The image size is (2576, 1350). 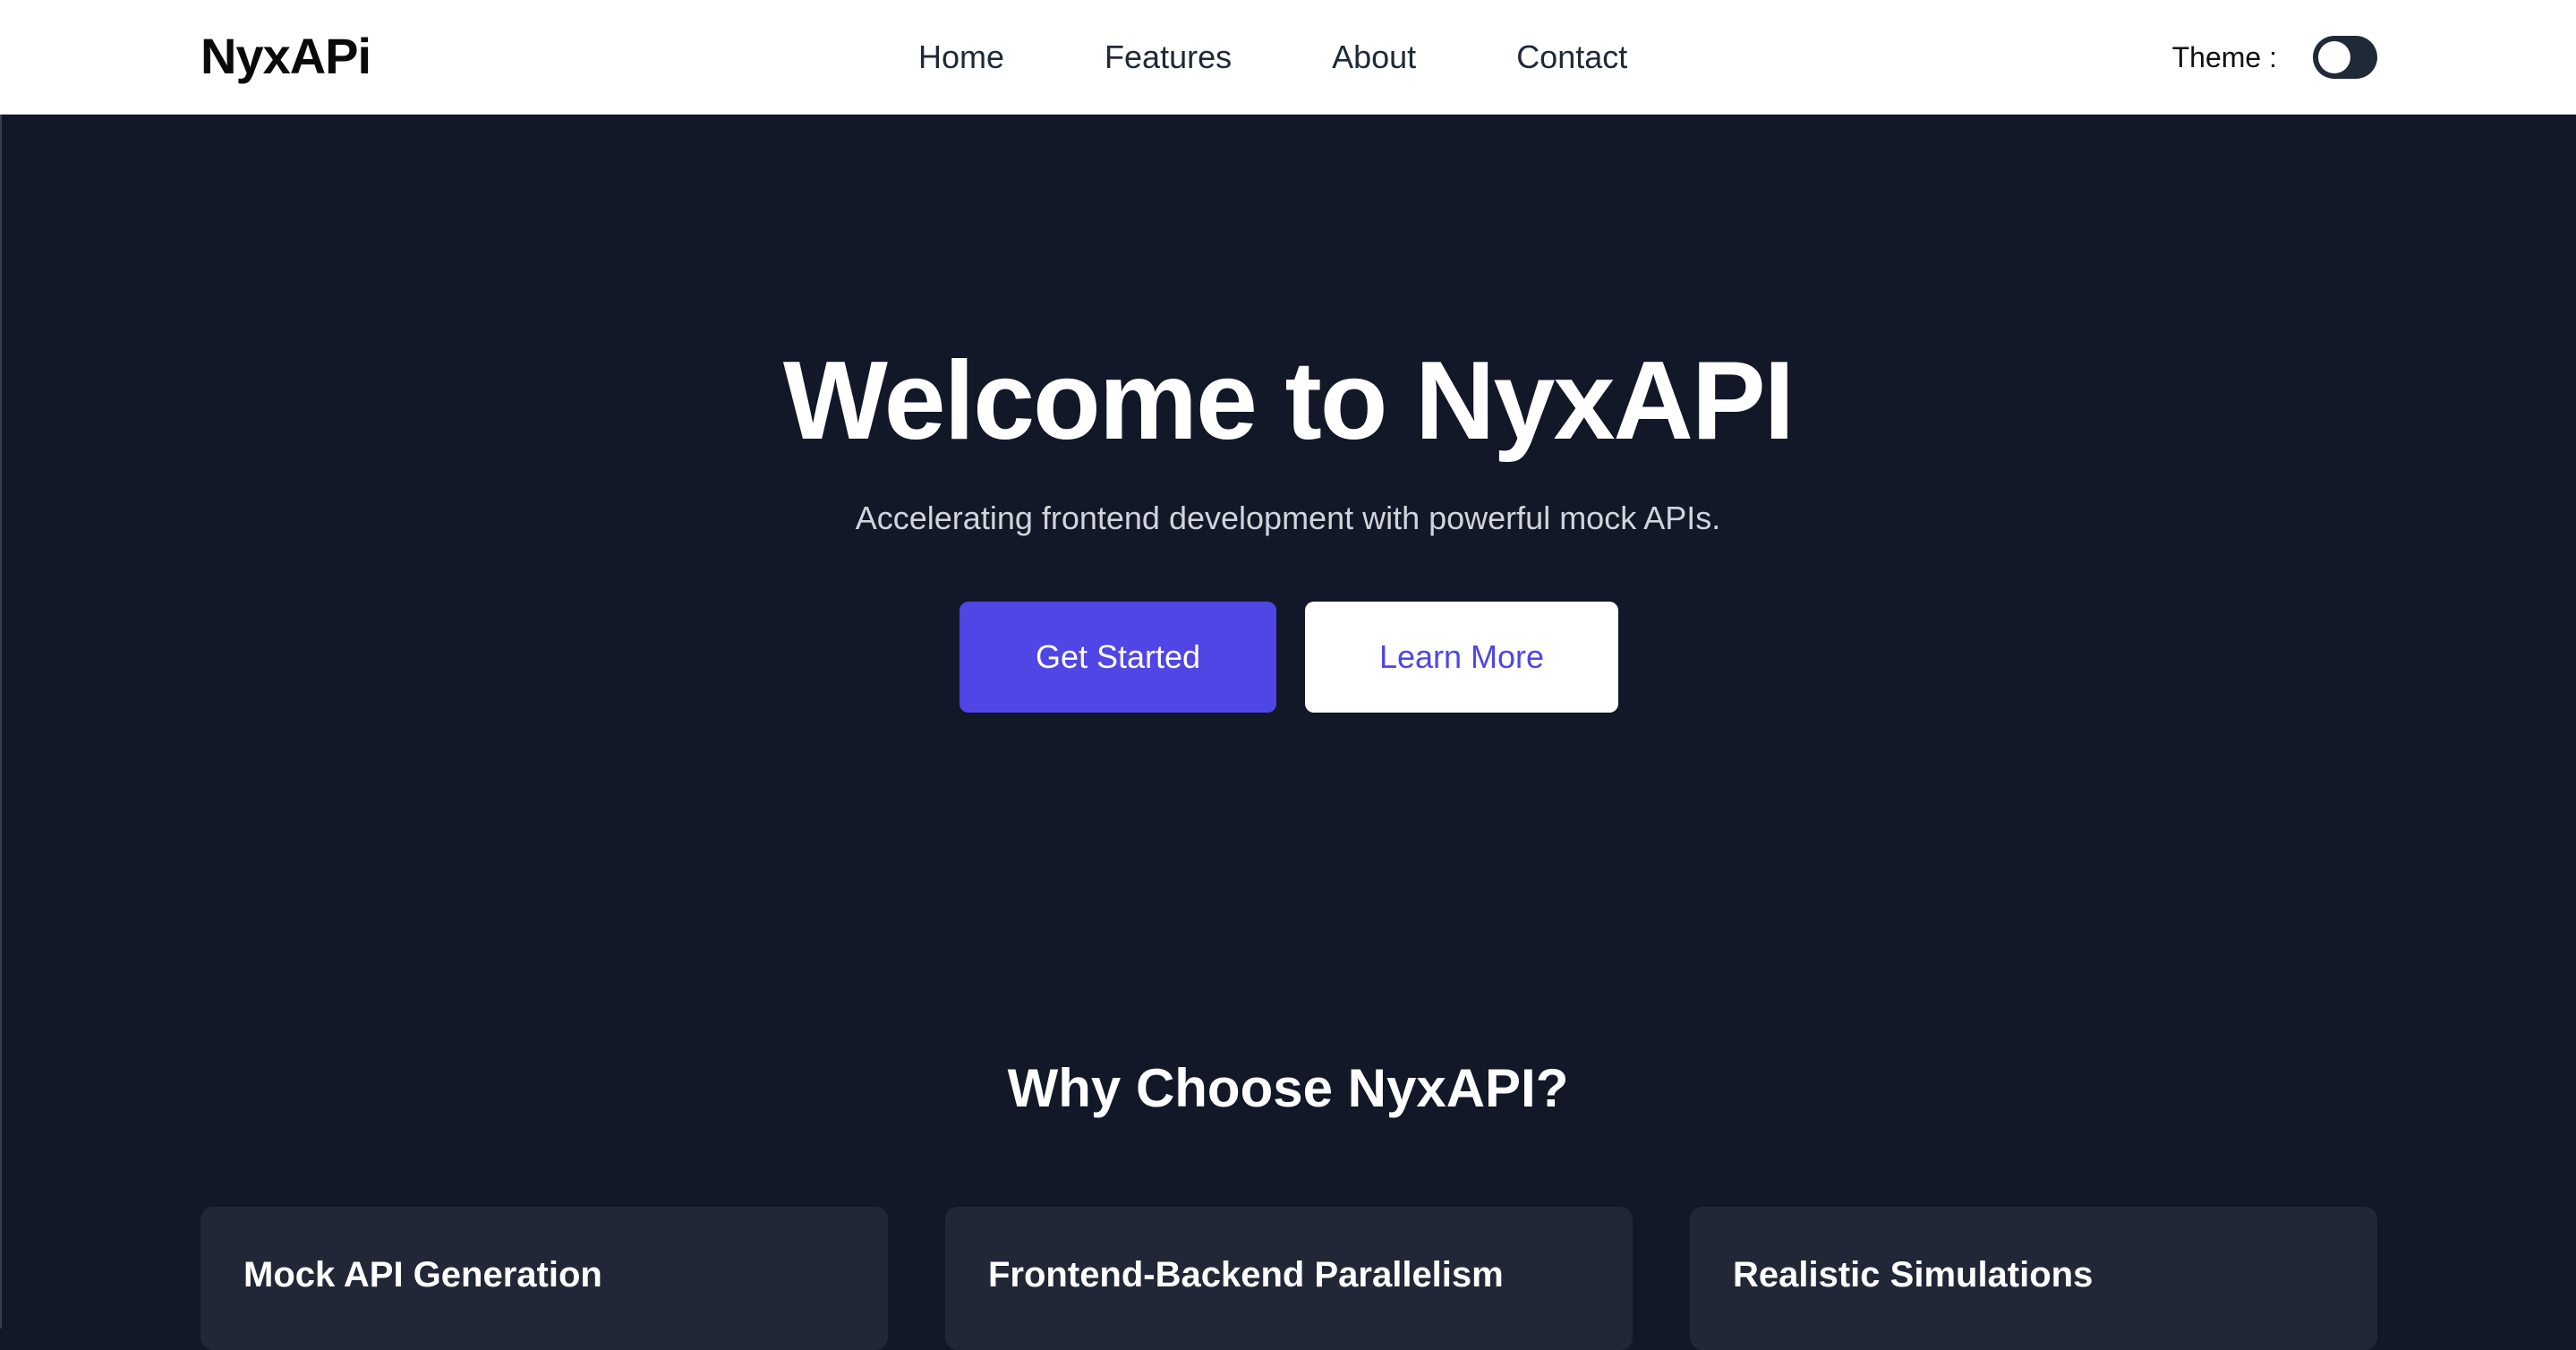 I want to click on features-title: Why Choose NyxAPI?, so click(x=1288, y=1088).